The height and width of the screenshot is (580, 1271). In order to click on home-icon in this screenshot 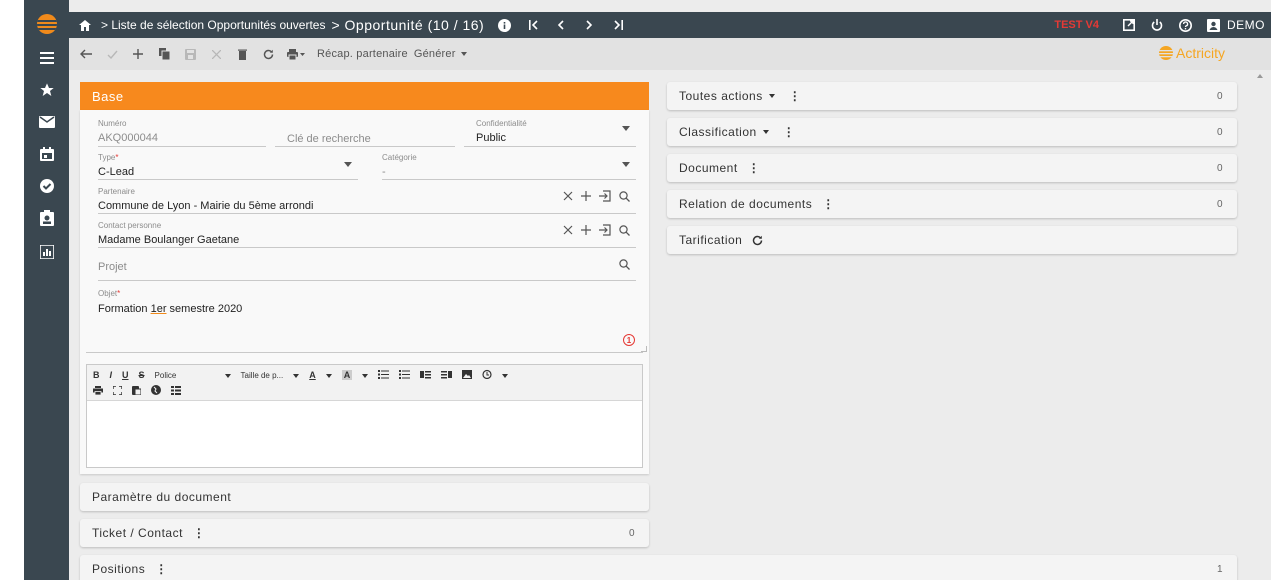, I will do `click(85, 25)`.